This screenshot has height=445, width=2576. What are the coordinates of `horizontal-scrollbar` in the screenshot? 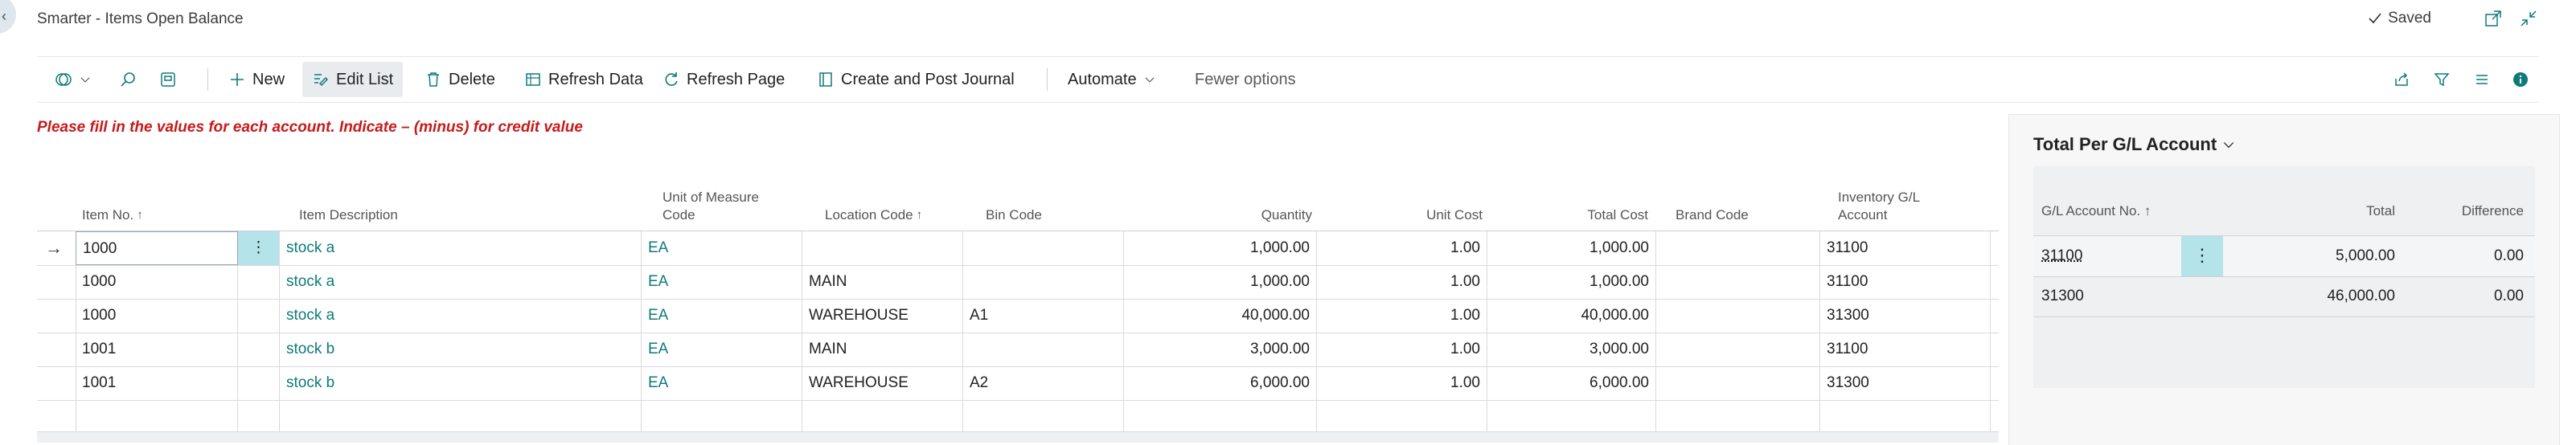 It's located at (1018, 437).